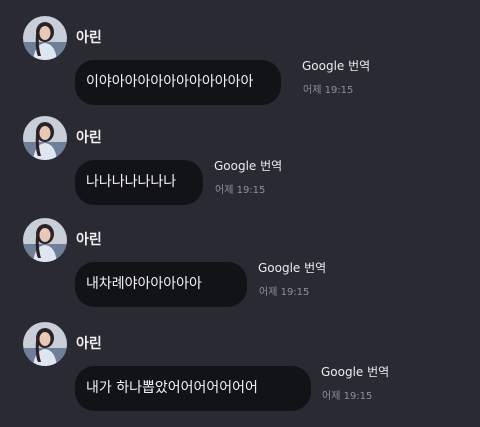 This screenshot has width=480, height=427. Describe the element at coordinates (178, 82) in the screenshot. I see `message-bubble: 이야아아아아아아아아아아아` at that location.